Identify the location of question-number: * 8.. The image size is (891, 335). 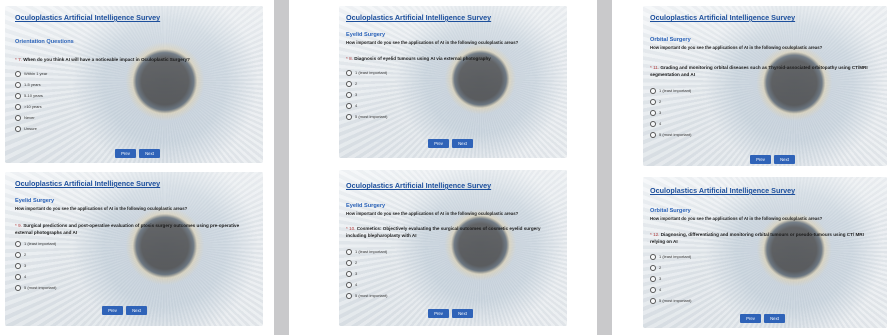
(349, 58).